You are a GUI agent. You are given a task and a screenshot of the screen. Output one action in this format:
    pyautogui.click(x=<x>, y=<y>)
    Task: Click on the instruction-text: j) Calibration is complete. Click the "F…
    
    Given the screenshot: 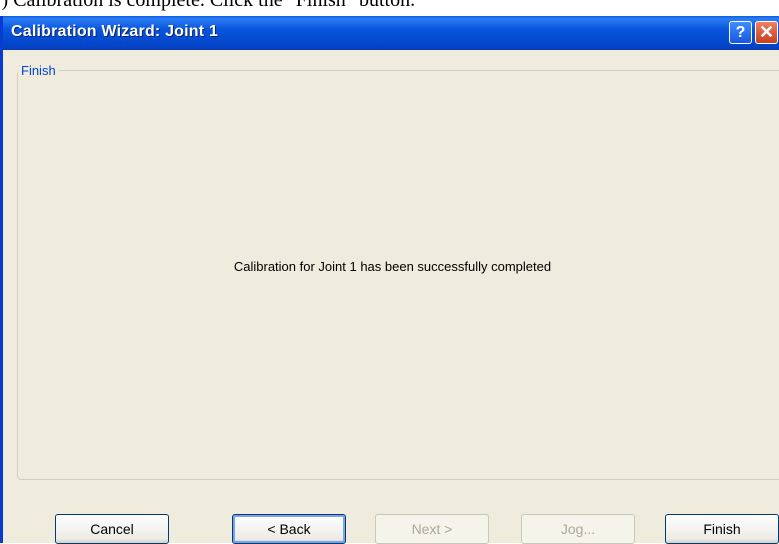 What is the action you would take?
    pyautogui.click(x=208, y=5)
    